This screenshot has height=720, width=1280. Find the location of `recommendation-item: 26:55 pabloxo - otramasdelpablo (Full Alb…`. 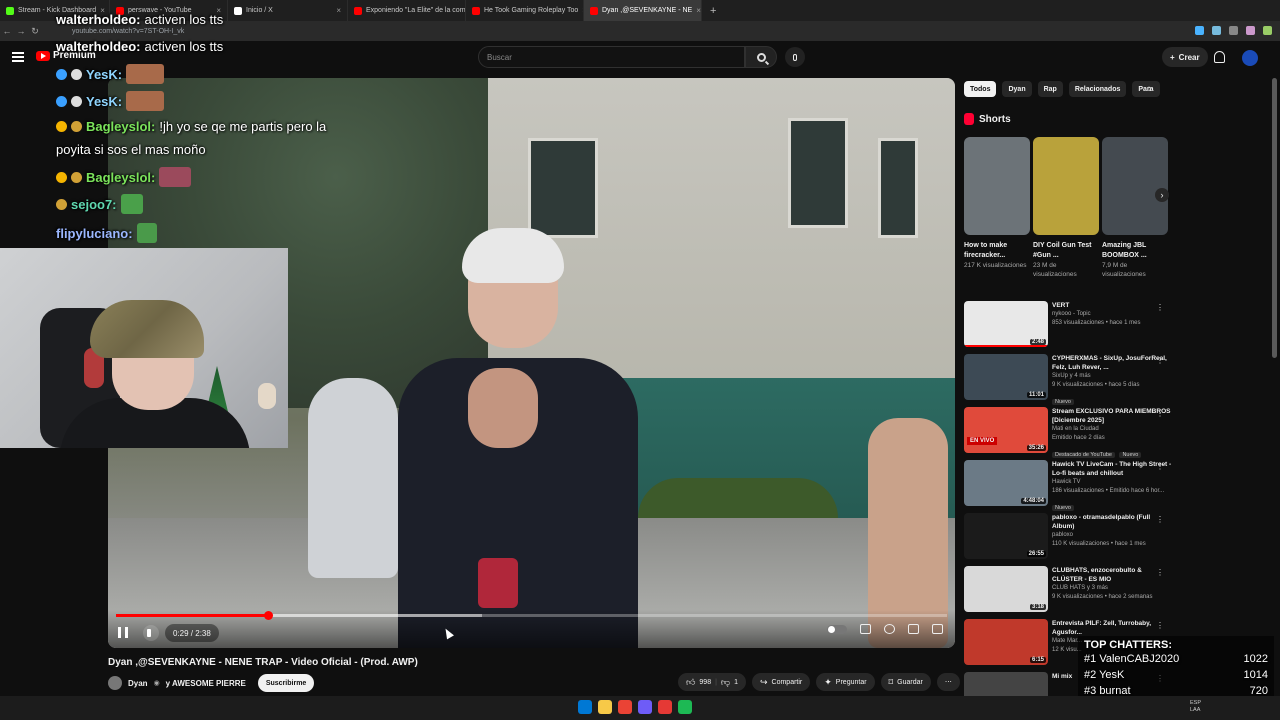

recommendation-item: 26:55 pabloxo - otramasdelpablo (Full Alb… is located at coordinates (1068, 539).